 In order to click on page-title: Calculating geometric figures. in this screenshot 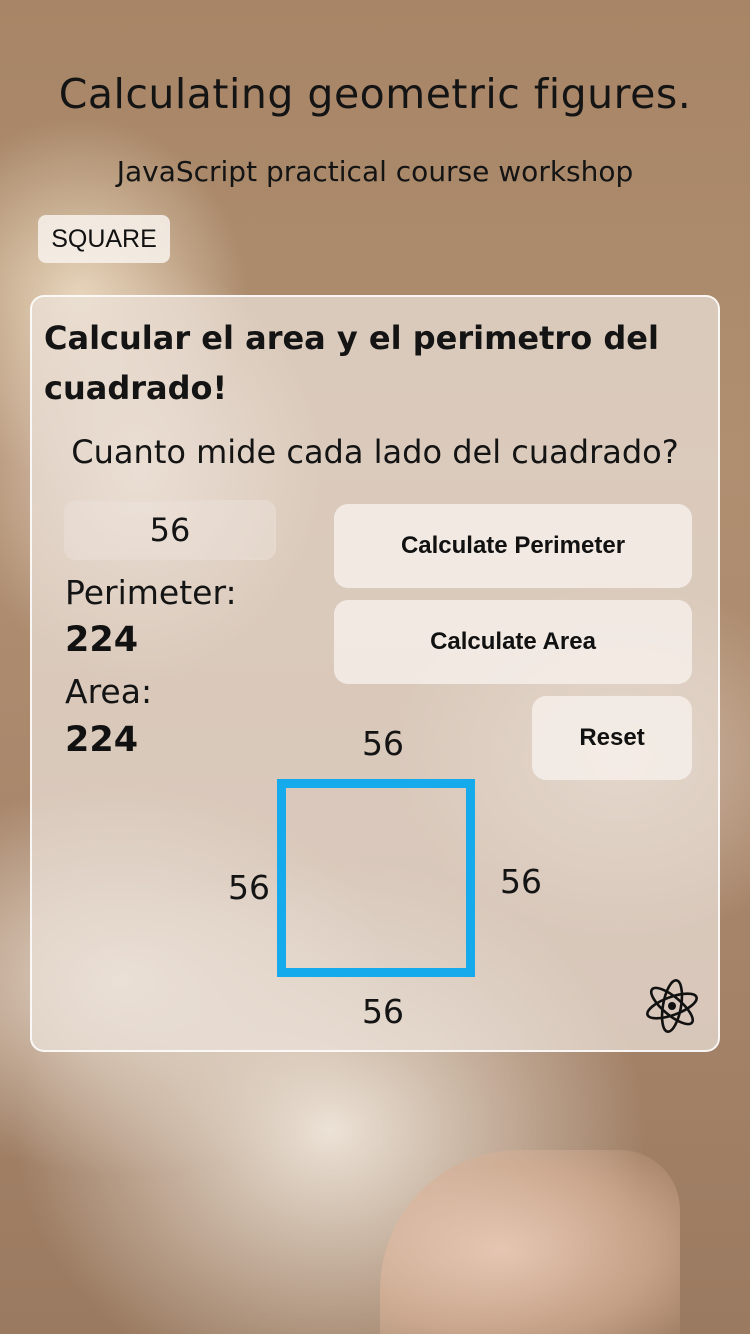, I will do `click(375, 94)`.